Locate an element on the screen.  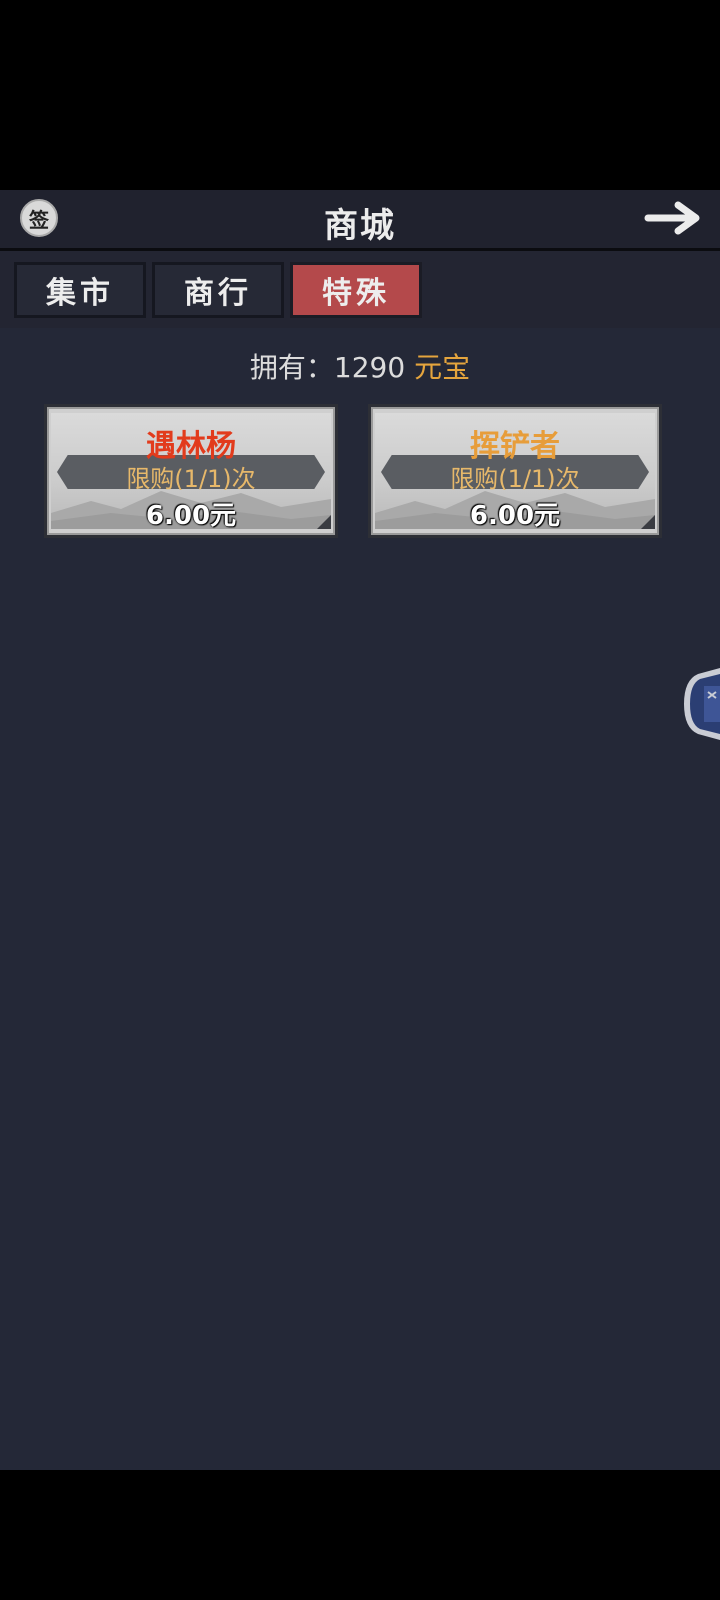
balance-prefix: 拥有： is located at coordinates (291, 367).